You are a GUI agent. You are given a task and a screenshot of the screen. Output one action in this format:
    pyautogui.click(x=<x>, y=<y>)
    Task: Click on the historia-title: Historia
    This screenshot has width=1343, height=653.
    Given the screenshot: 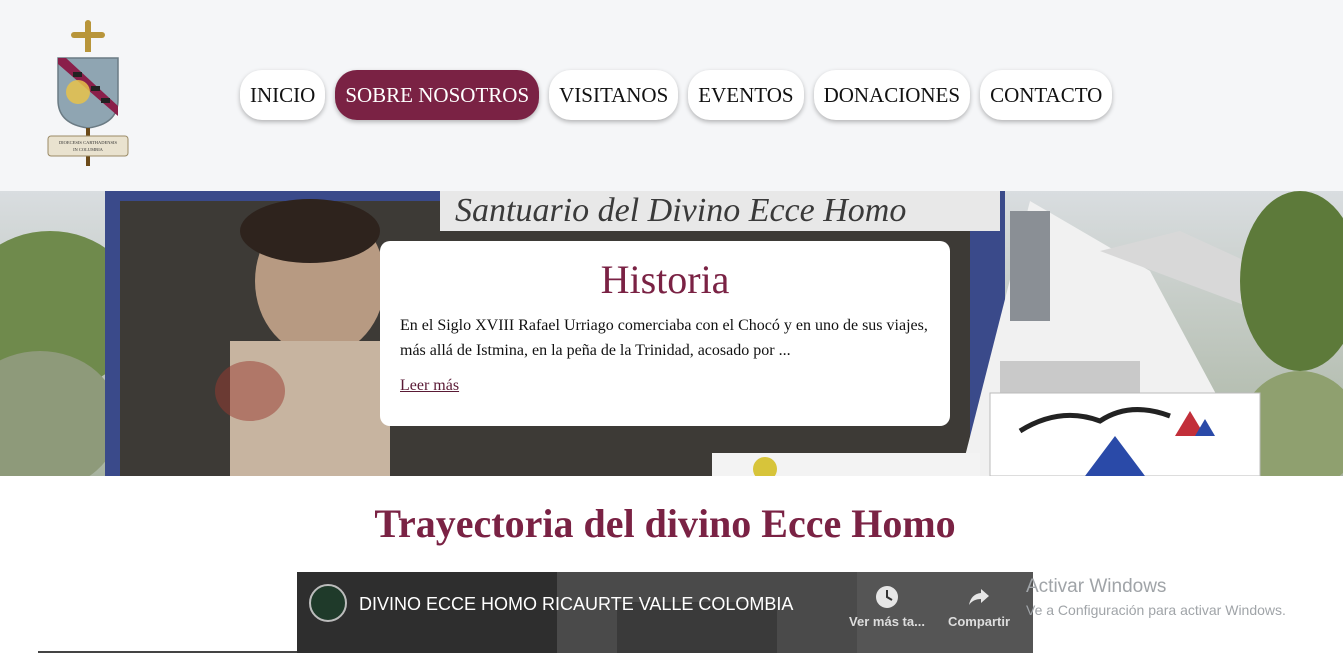 What is the action you would take?
    pyautogui.click(x=665, y=279)
    